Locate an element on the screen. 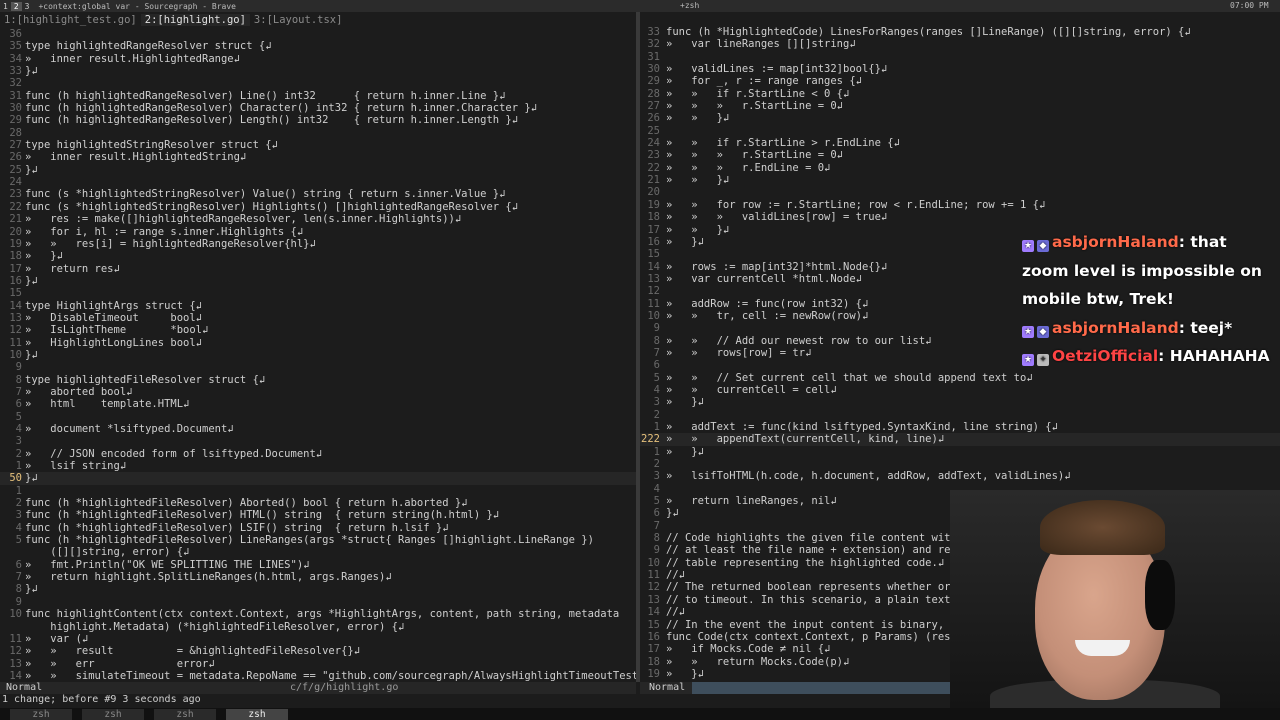  code-line: 28 » » if r.StartLine < 0 {↲ is located at coordinates (960, 94).